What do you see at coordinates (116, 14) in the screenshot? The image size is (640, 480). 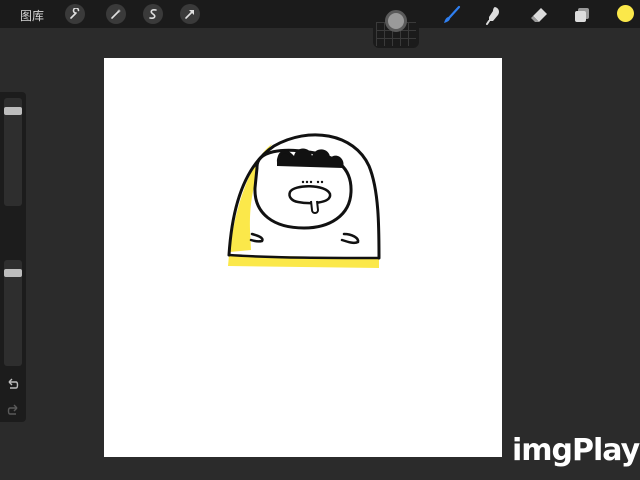 I see `magic-wand-icon` at bounding box center [116, 14].